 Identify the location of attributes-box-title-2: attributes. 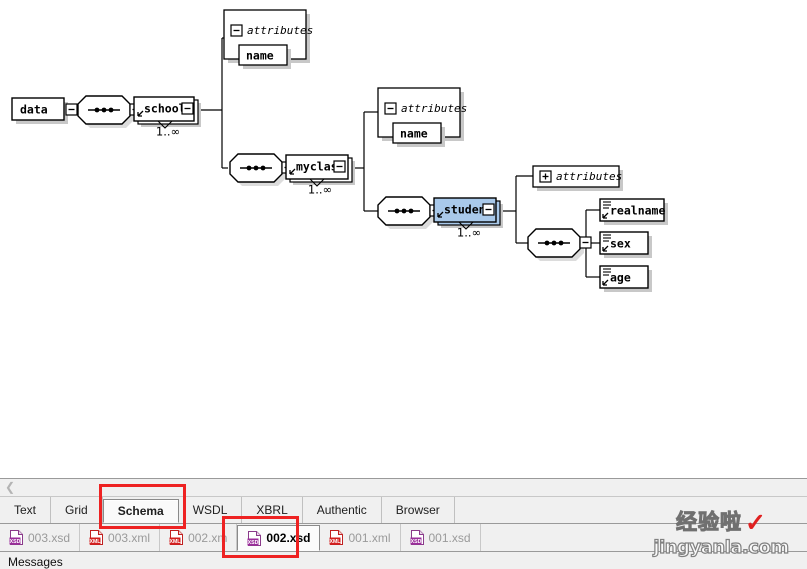
(434, 108).